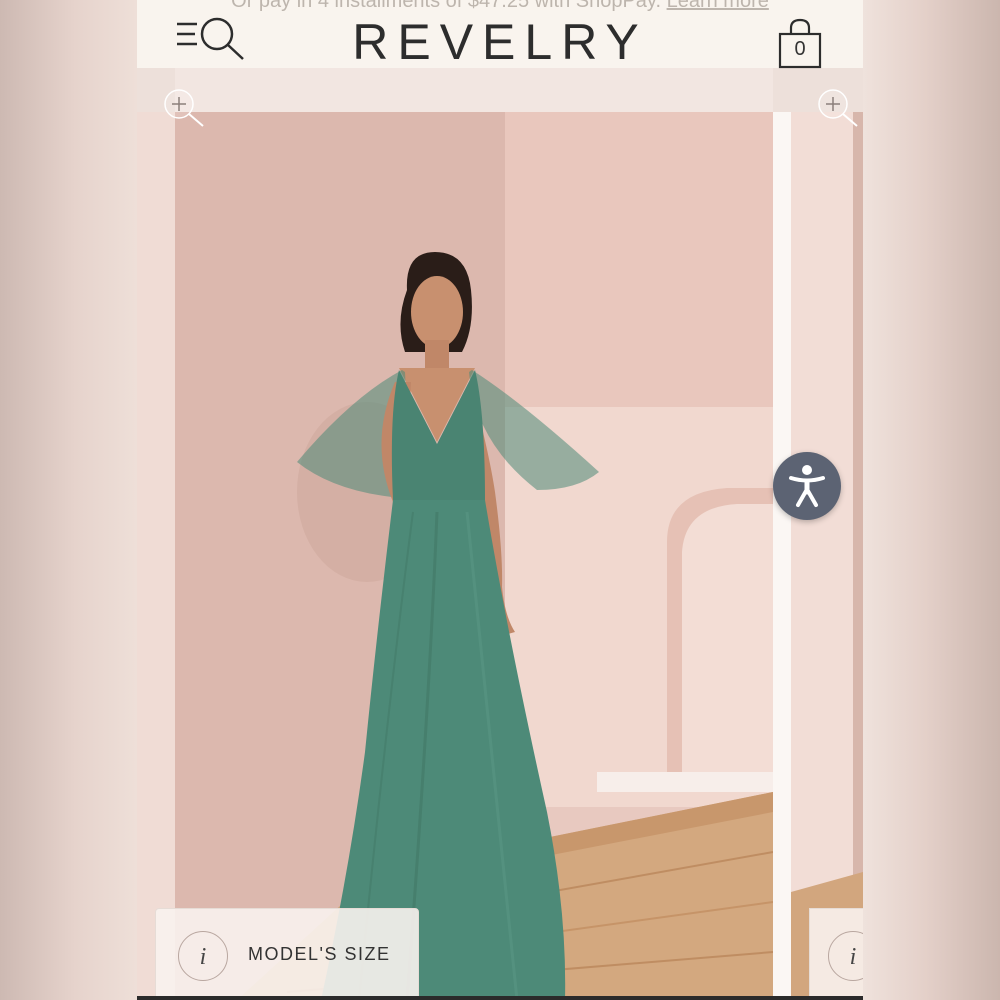 The image size is (1000, 1000). I want to click on revelry-logo: REVELRY, so click(500, 42).